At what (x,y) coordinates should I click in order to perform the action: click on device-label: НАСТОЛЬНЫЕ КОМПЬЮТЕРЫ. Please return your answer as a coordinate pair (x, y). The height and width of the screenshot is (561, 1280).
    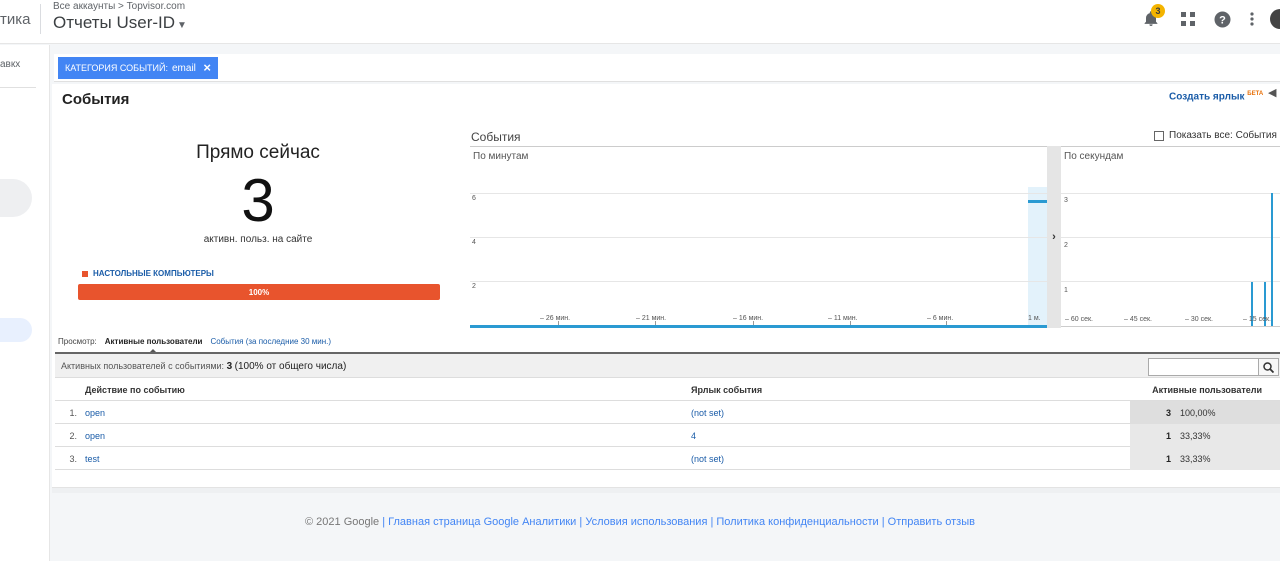
    Looking at the image, I should click on (153, 273).